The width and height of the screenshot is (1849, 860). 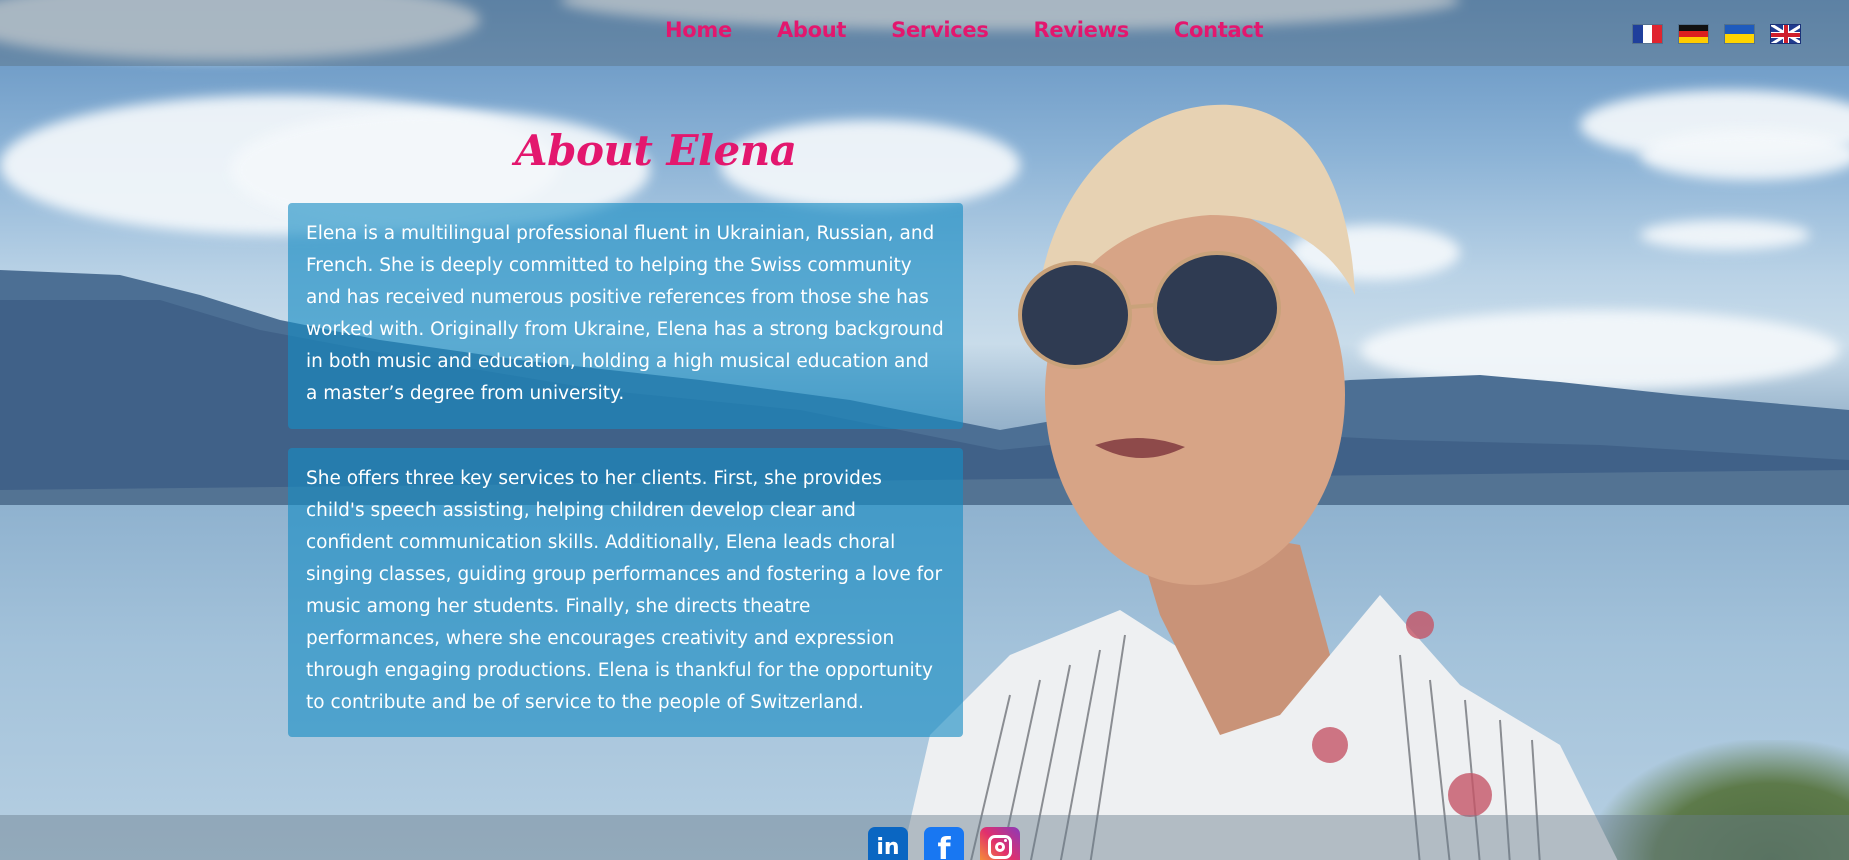 What do you see at coordinates (656, 150) in the screenshot?
I see `about-heading: About Elena` at bounding box center [656, 150].